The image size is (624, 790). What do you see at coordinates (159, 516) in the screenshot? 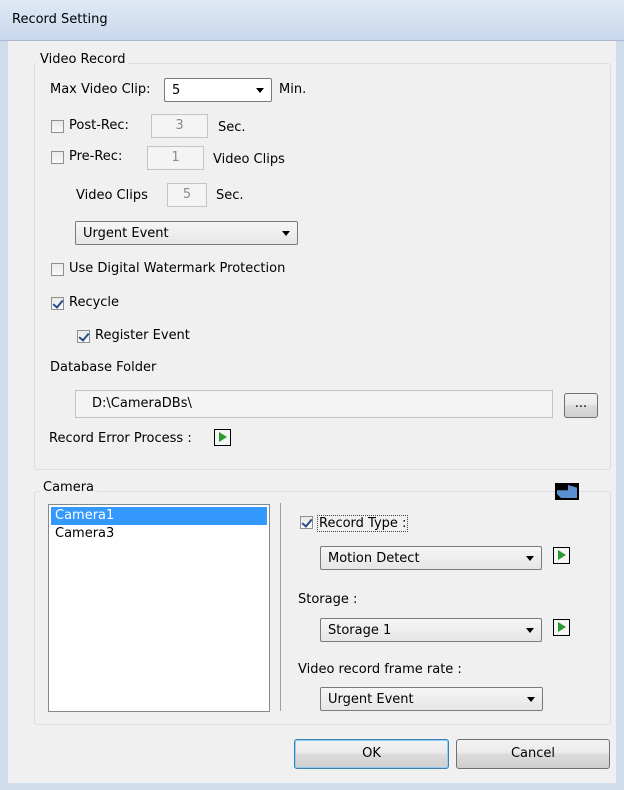
I see `camera-list-item-1: Camera1` at bounding box center [159, 516].